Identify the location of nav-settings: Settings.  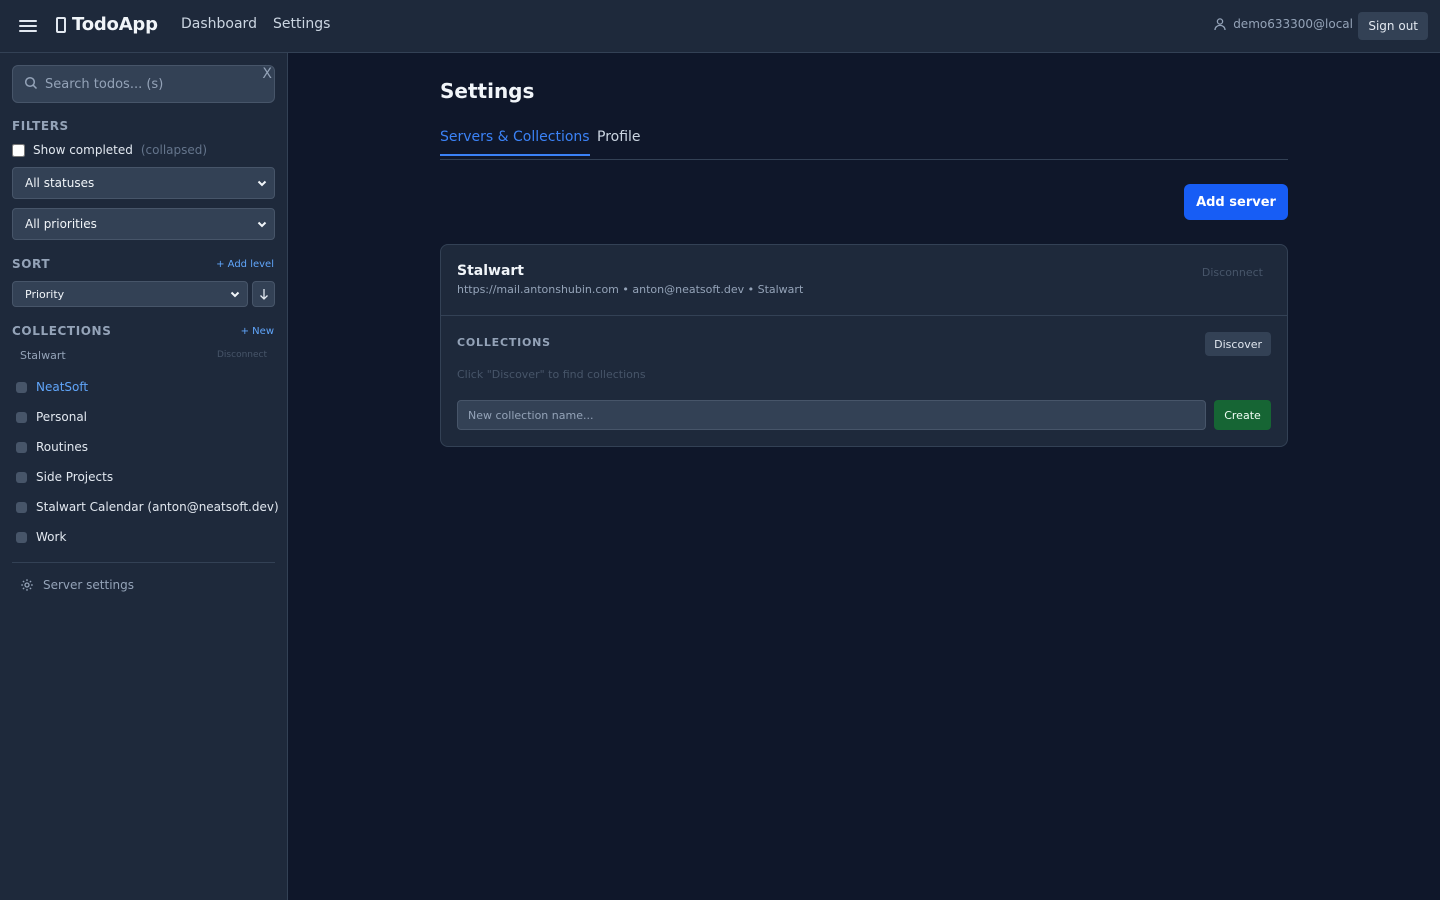
(301, 24).